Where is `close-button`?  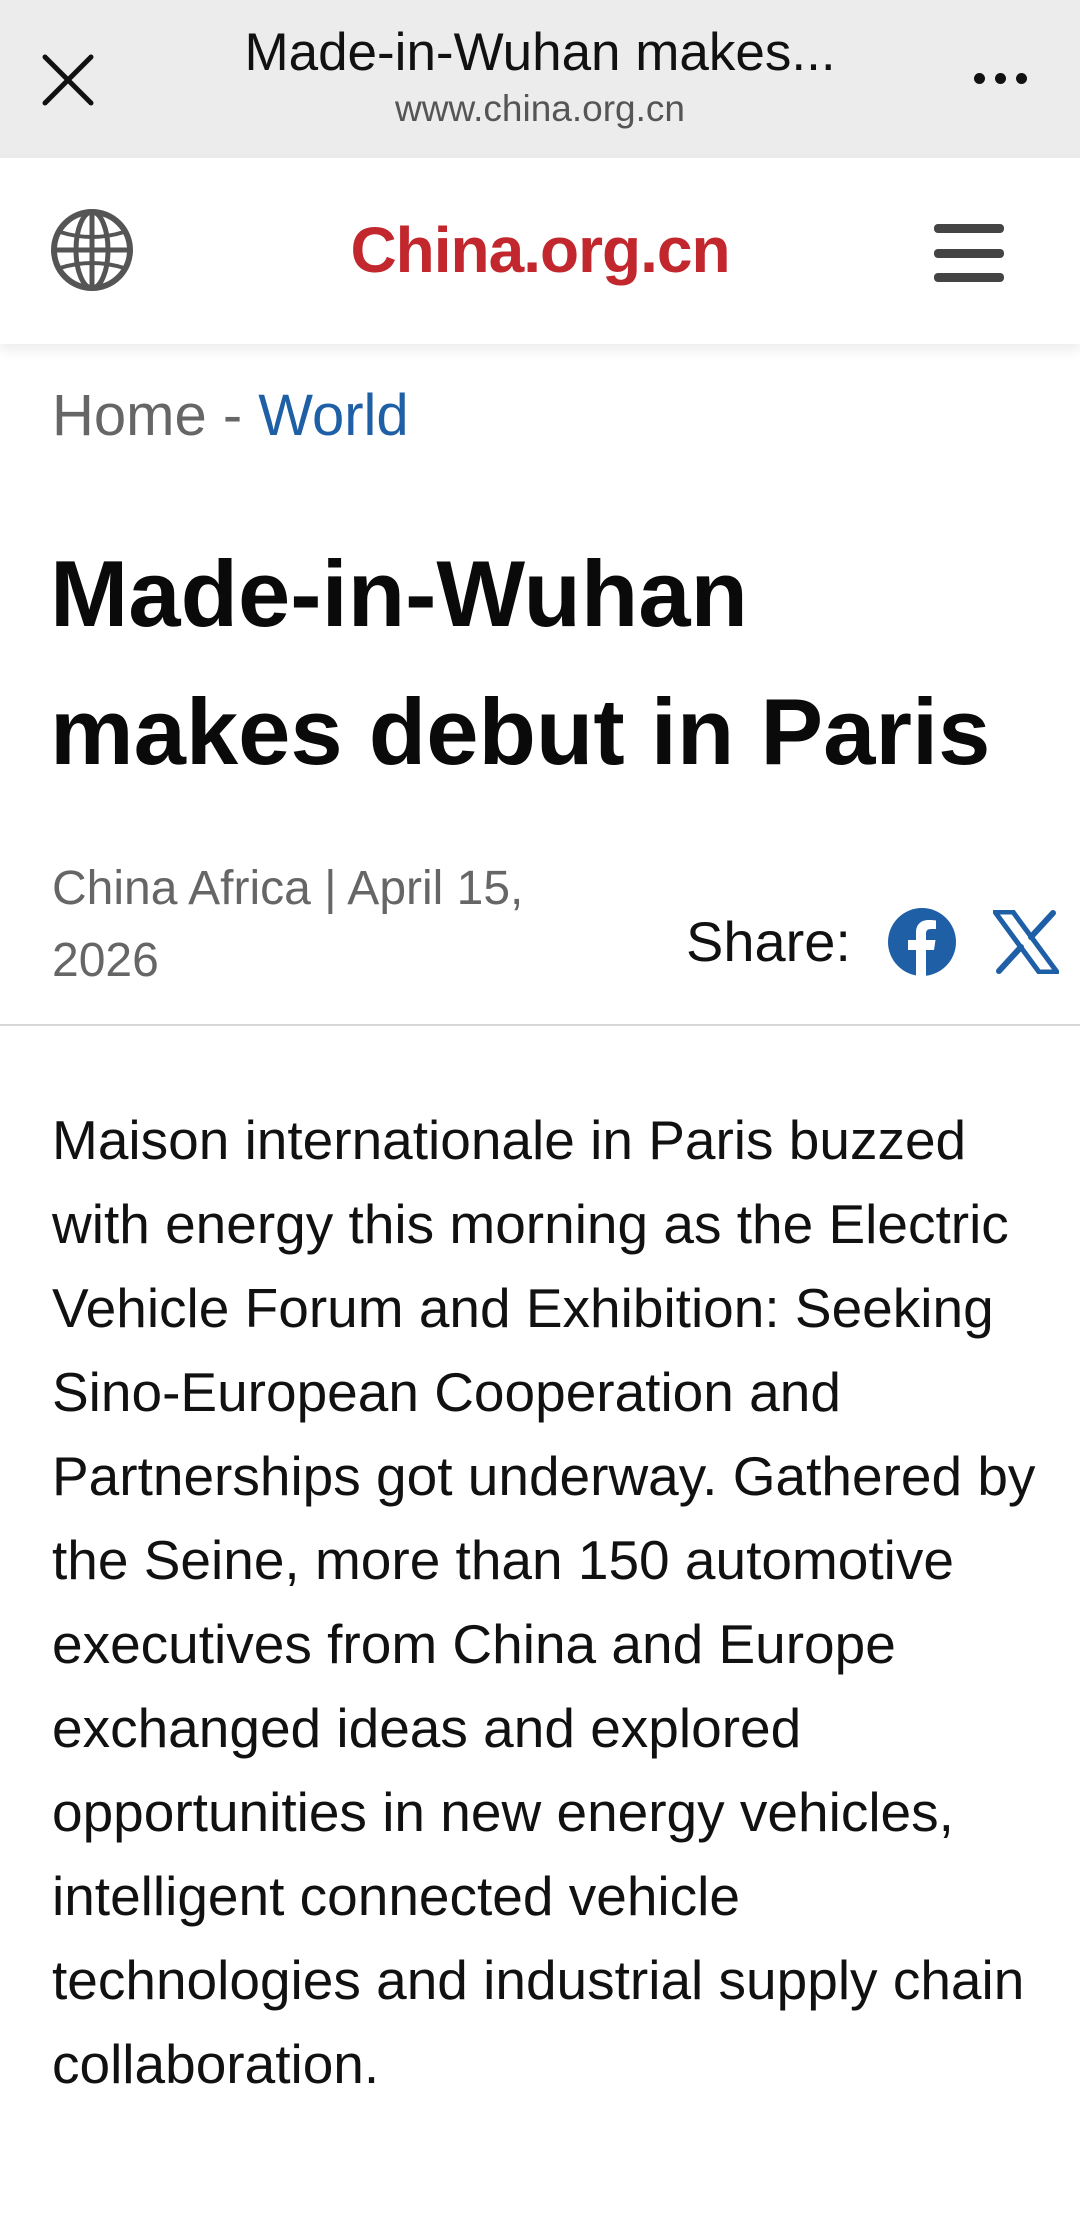
close-button is located at coordinates (68, 80).